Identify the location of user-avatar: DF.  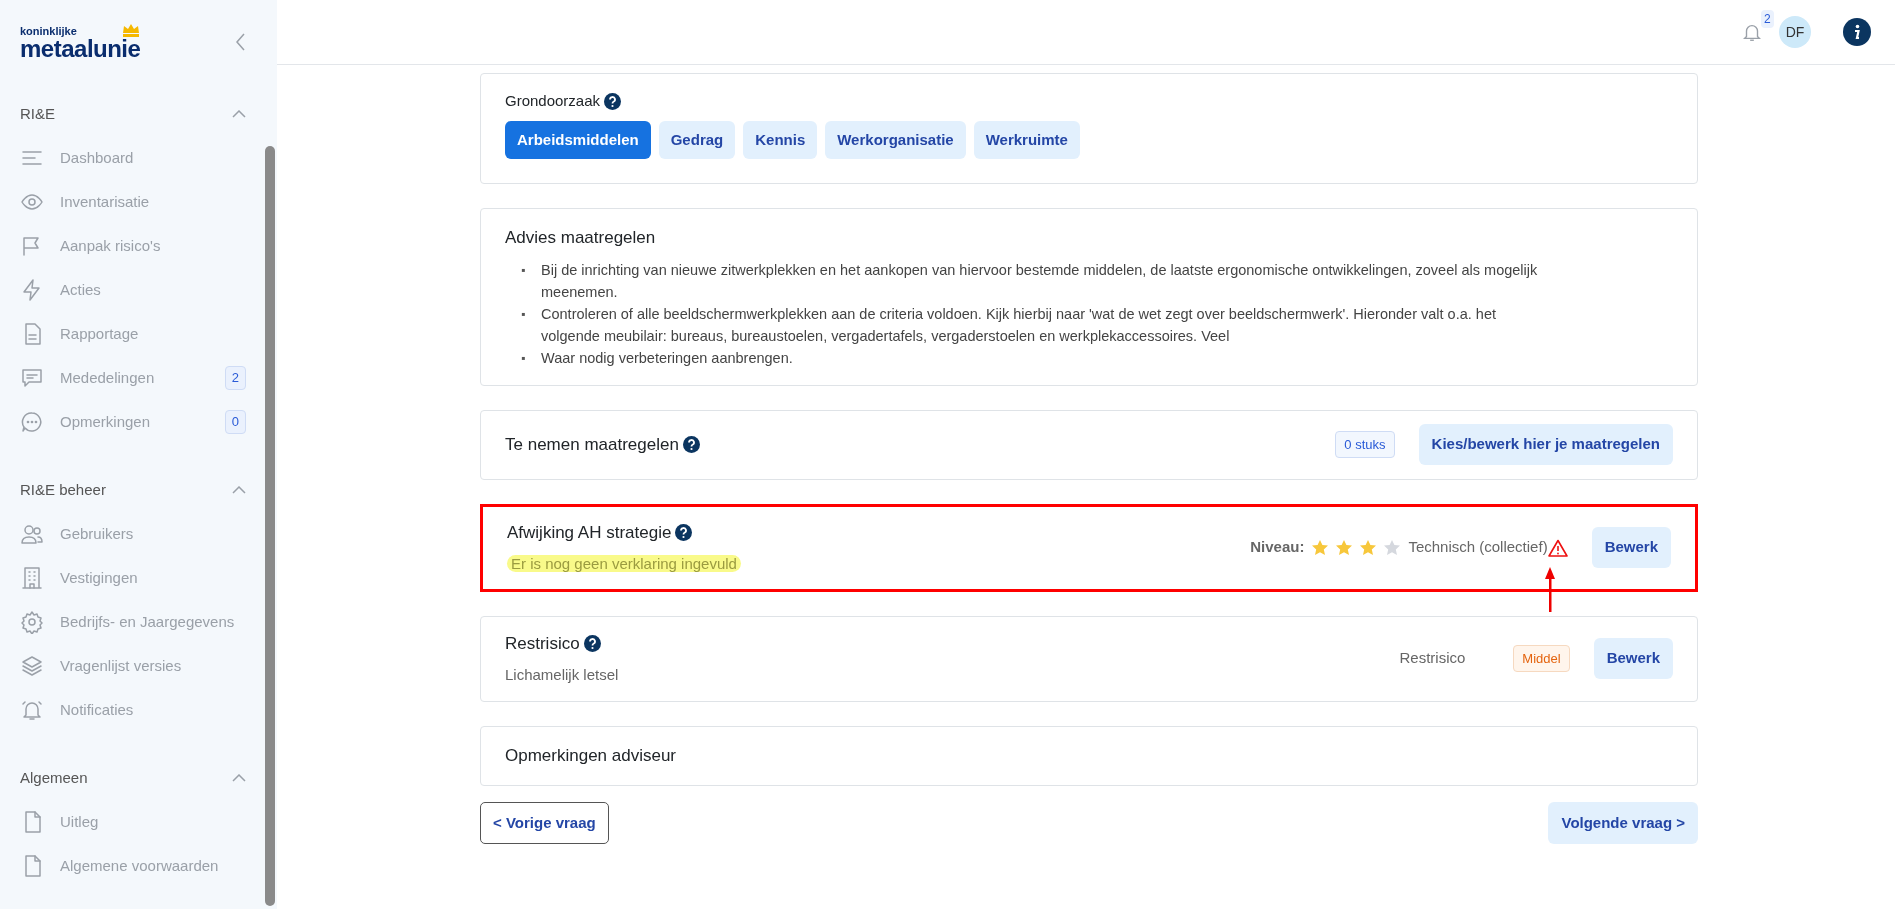
(1795, 32).